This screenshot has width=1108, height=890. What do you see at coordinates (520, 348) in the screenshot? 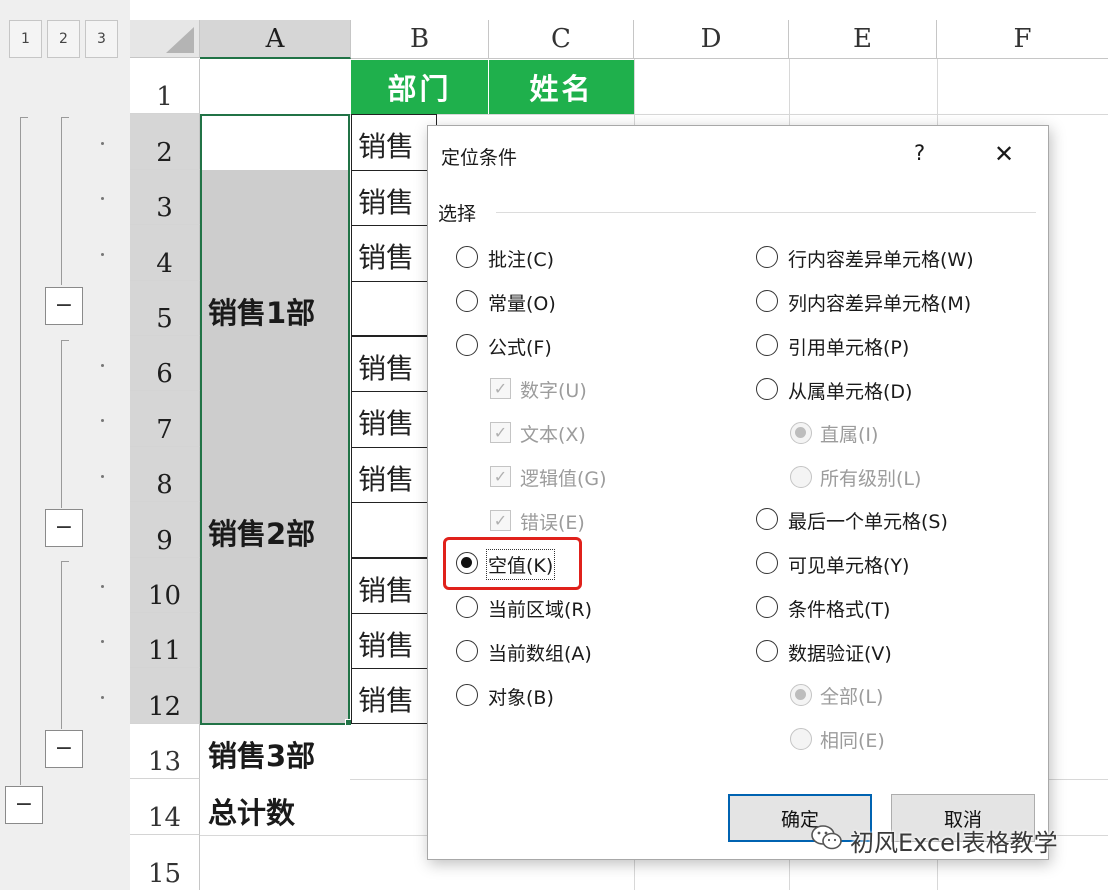
I see `option-label: 公式(F)` at bounding box center [520, 348].